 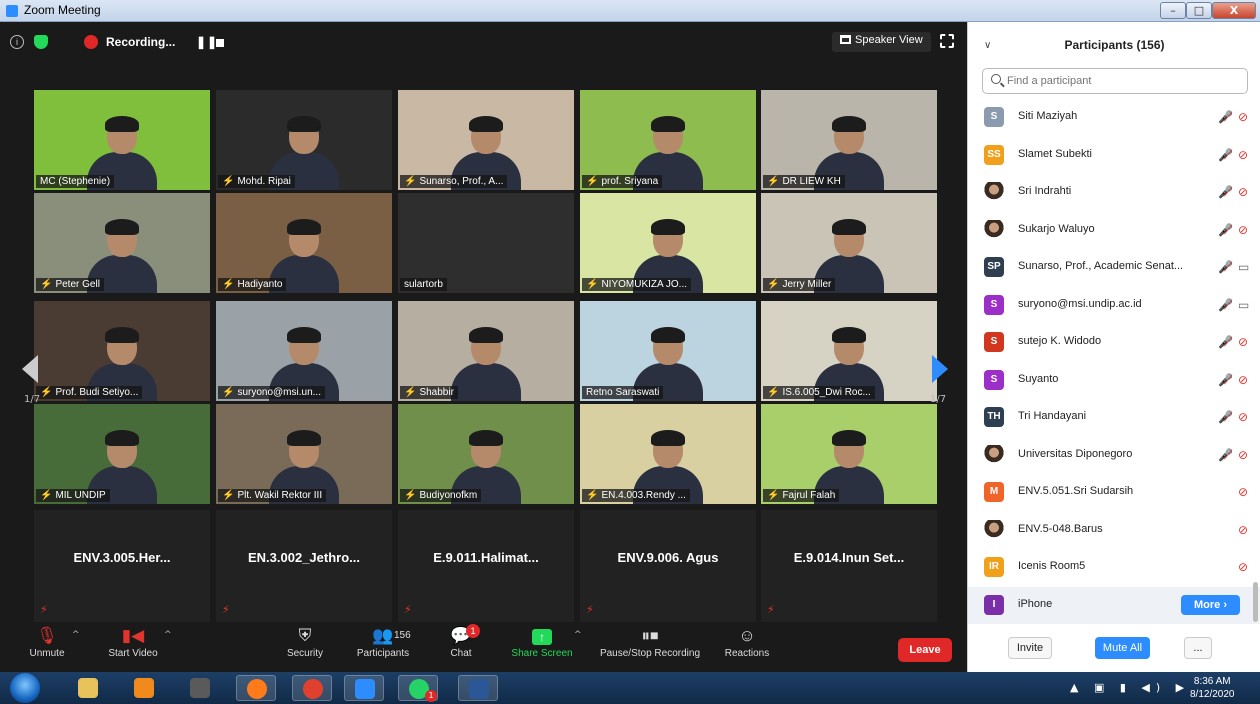 I want to click on next-page-arrow-icon, so click(x=940, y=369).